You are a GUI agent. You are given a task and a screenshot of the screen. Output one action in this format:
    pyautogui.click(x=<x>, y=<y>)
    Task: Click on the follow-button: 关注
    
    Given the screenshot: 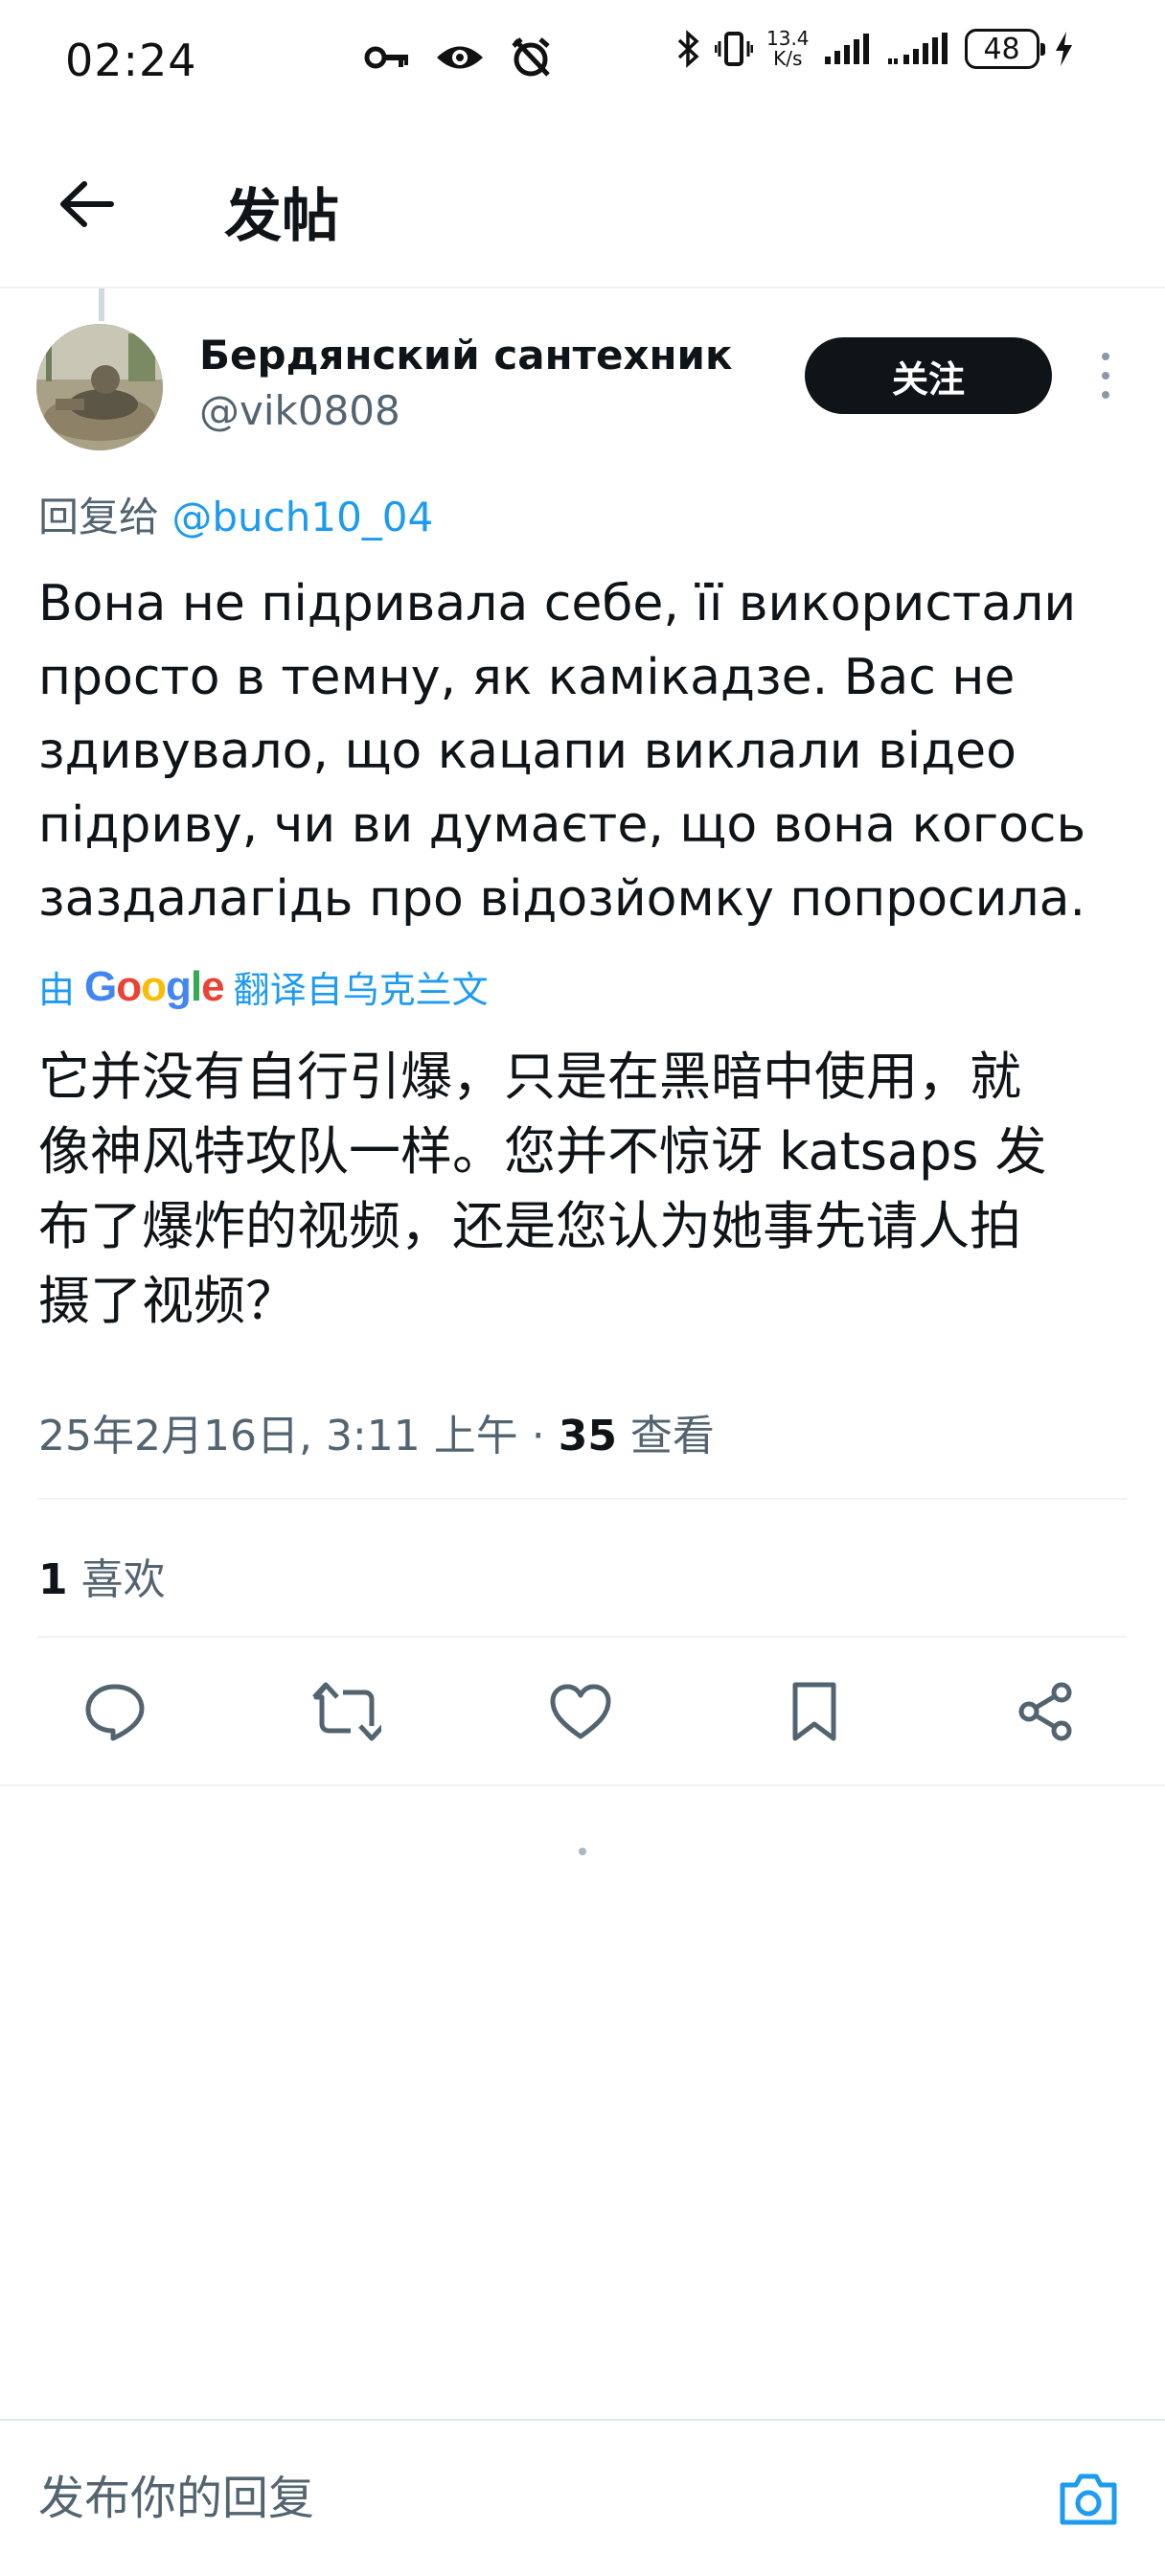 What is the action you would take?
    pyautogui.click(x=929, y=375)
    